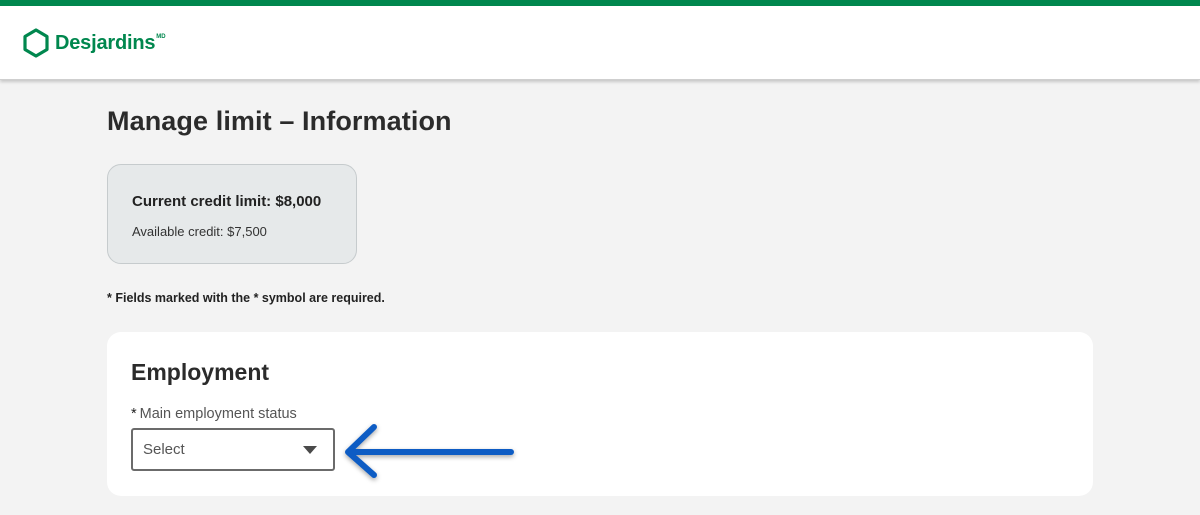  Describe the element at coordinates (310, 450) in the screenshot. I see `caret-down-icon` at that location.